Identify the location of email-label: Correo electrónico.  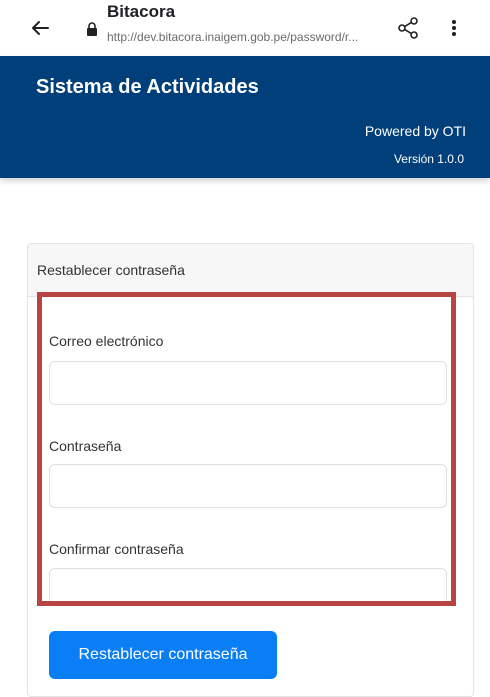
(106, 341).